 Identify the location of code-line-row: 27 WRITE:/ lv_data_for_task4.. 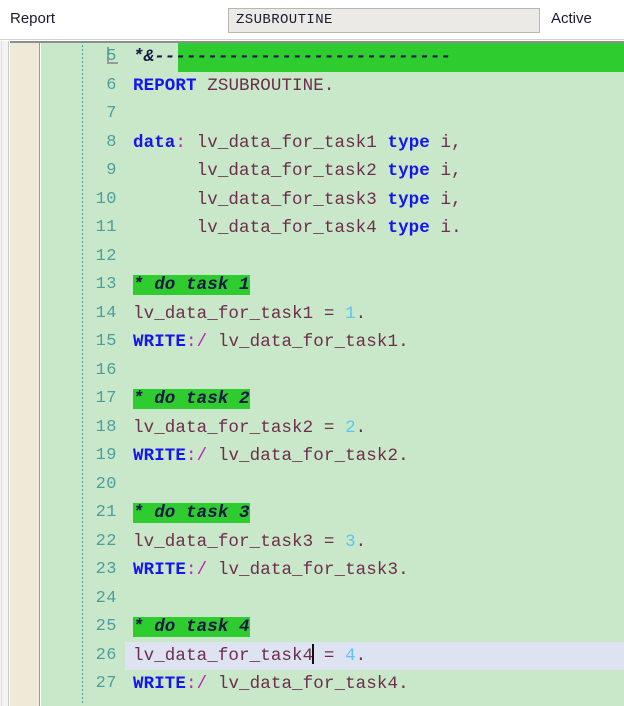
(332, 684).